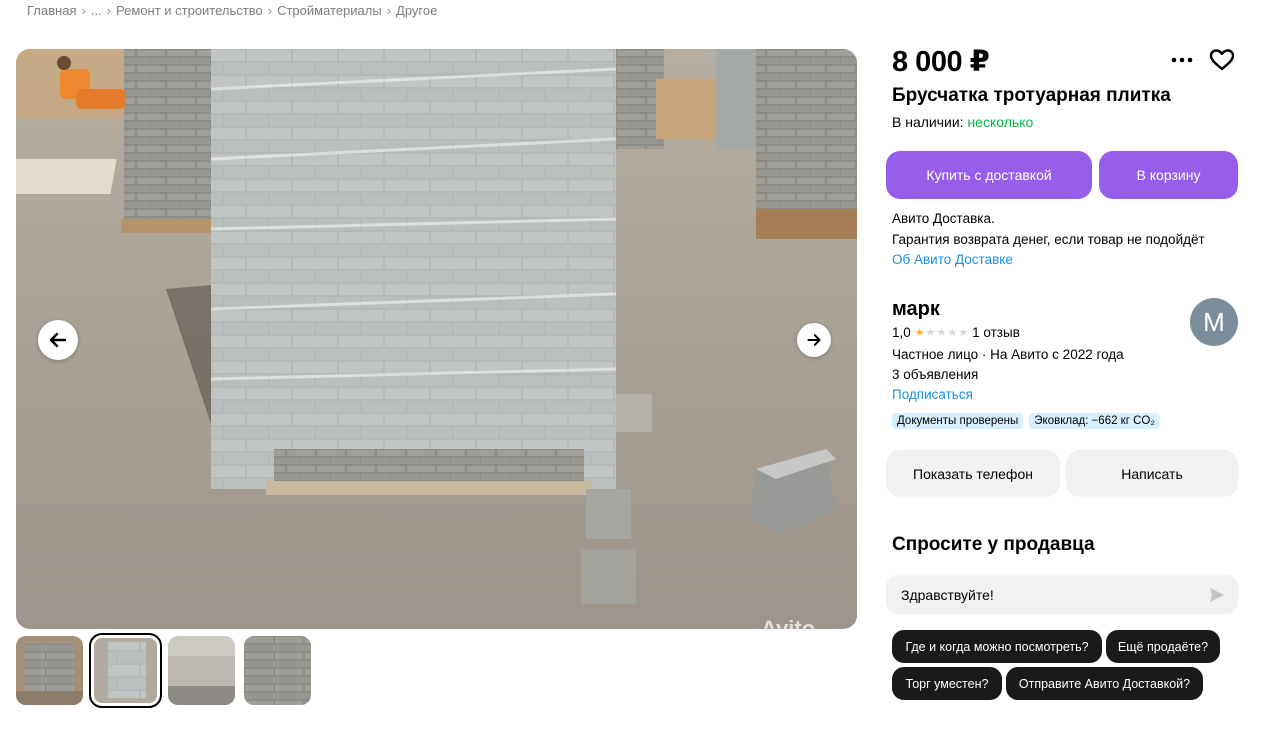  Describe the element at coordinates (901, 332) in the screenshot. I see `rating-value: 1,0` at that location.